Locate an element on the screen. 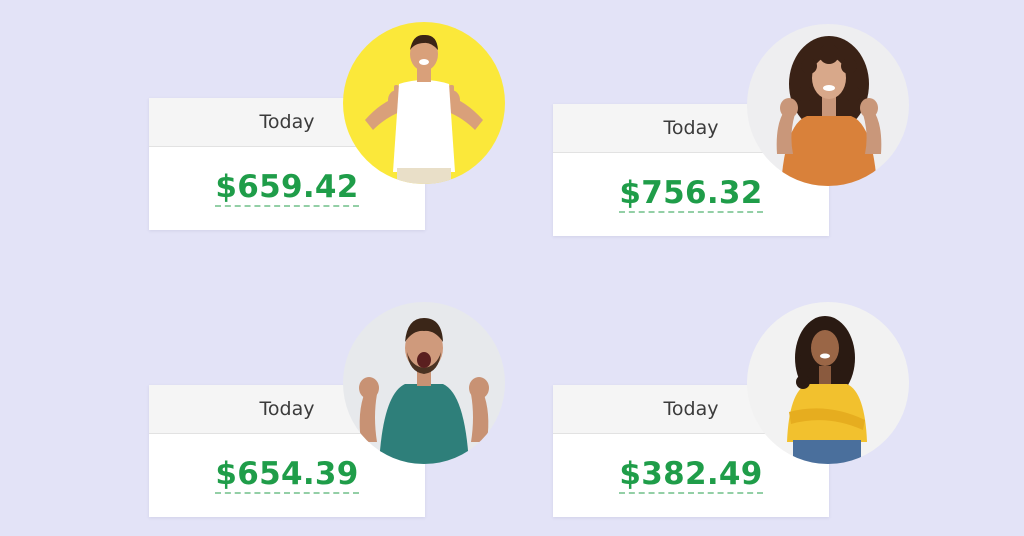 Image resolution: width=1024 pixels, height=536 pixels. avatar-man-excited-image is located at coordinates (424, 383).